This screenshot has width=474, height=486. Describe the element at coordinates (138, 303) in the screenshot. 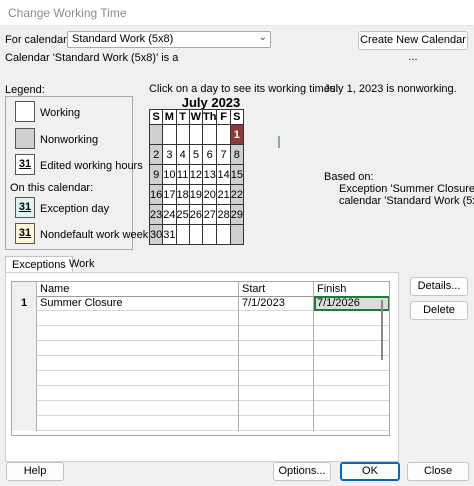

I see `exception-name-cell: Summer Closure` at that location.